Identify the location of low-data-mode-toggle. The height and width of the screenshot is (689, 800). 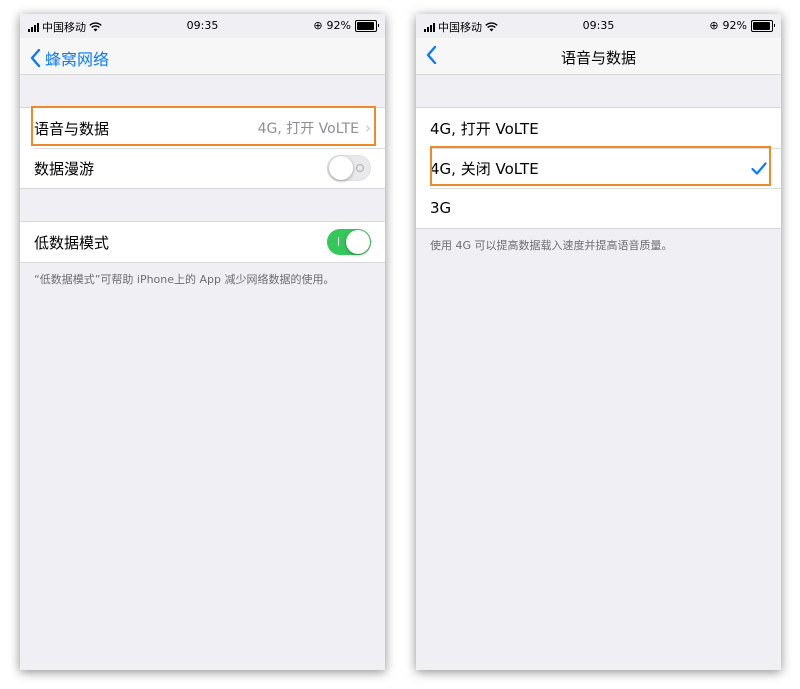
(349, 242).